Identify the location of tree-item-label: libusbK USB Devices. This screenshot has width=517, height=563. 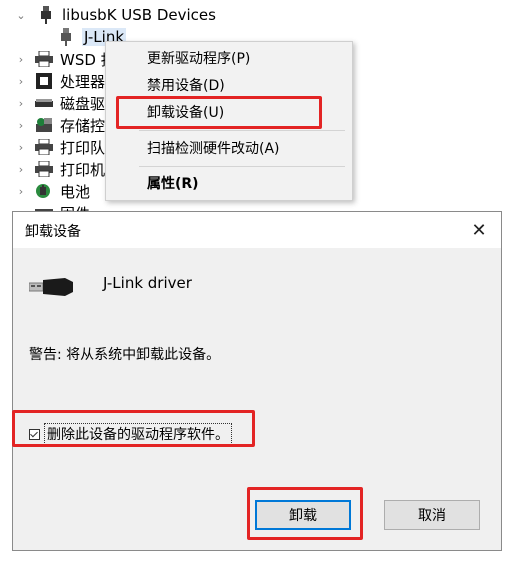
(139, 15).